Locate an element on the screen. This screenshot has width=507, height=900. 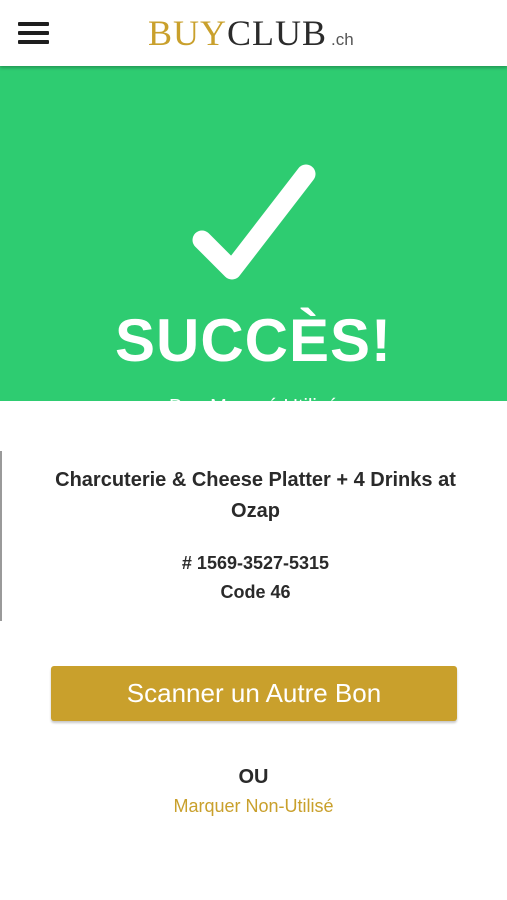
logo-club-text: CLUB is located at coordinates (277, 33).